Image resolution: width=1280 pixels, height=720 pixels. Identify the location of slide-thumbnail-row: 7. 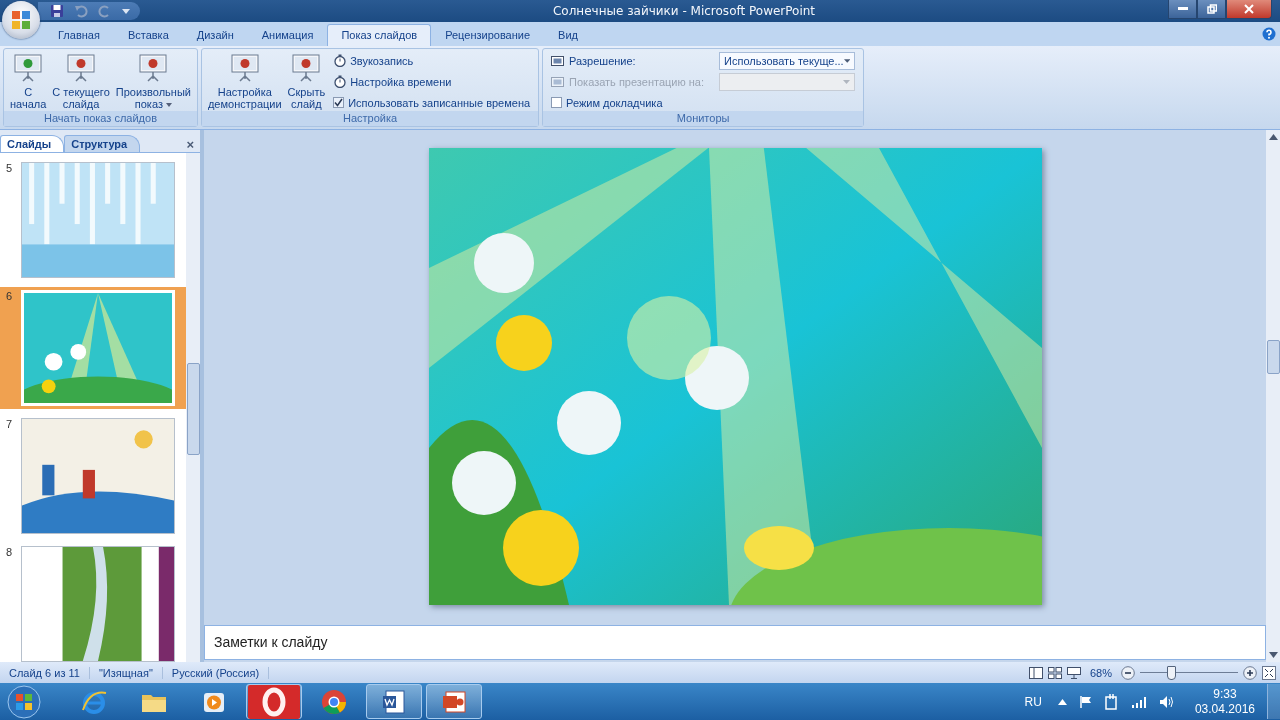
(93, 476).